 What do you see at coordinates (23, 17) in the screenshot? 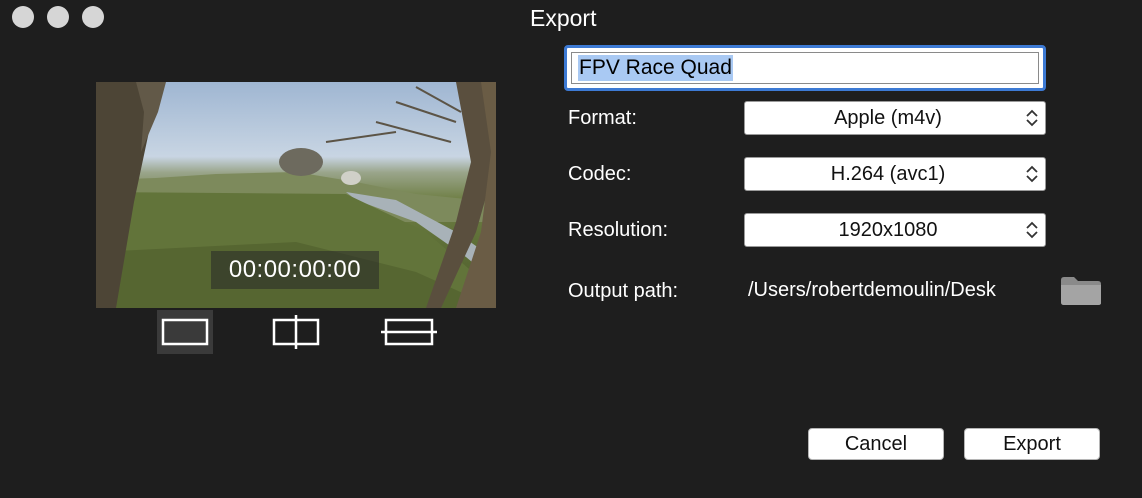
I see `close-window-button` at bounding box center [23, 17].